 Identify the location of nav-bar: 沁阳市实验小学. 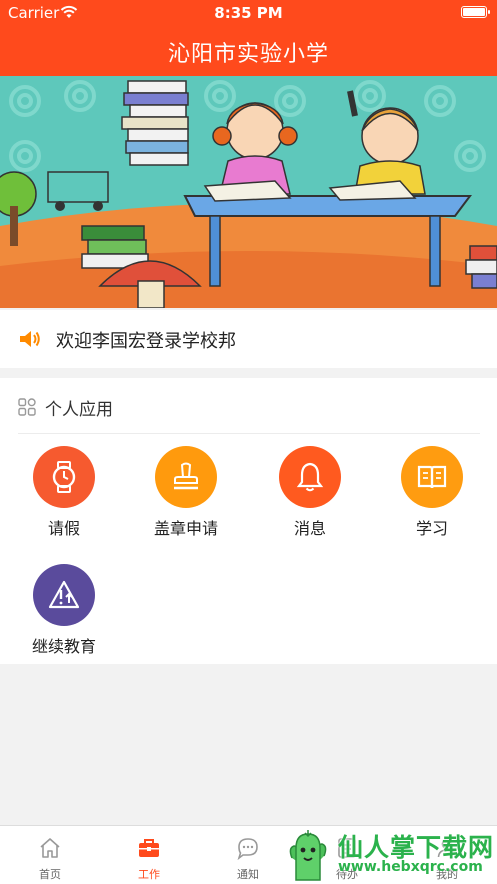
(248, 51).